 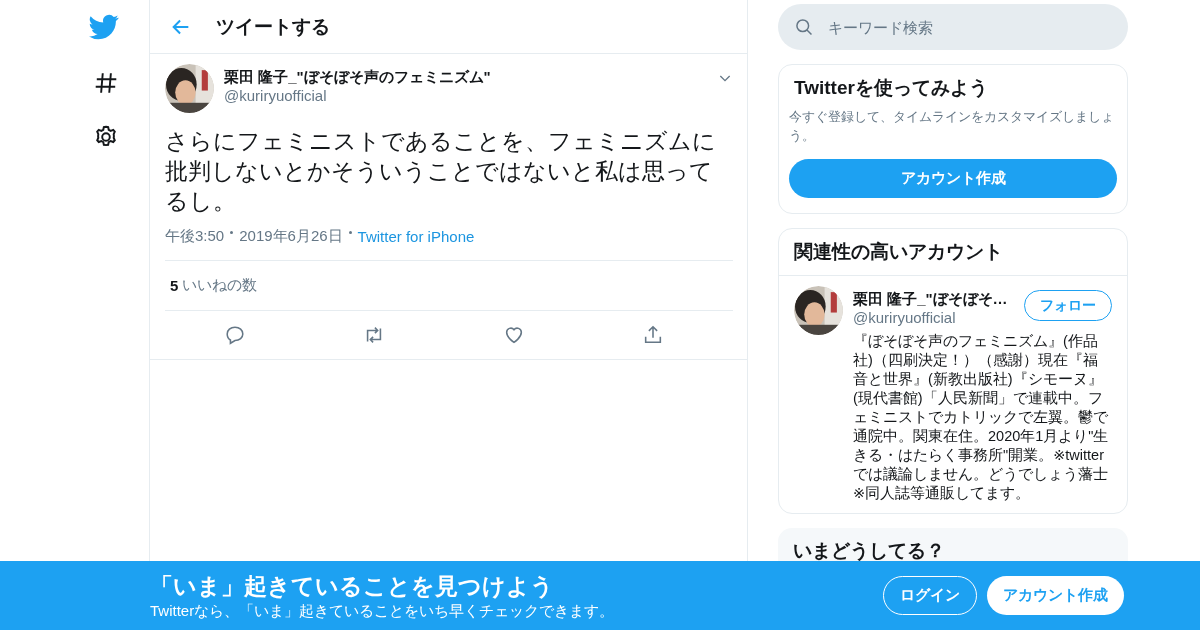 What do you see at coordinates (352, 586) in the screenshot?
I see `banner-title: 「いま」起きていることを見つけよう` at bounding box center [352, 586].